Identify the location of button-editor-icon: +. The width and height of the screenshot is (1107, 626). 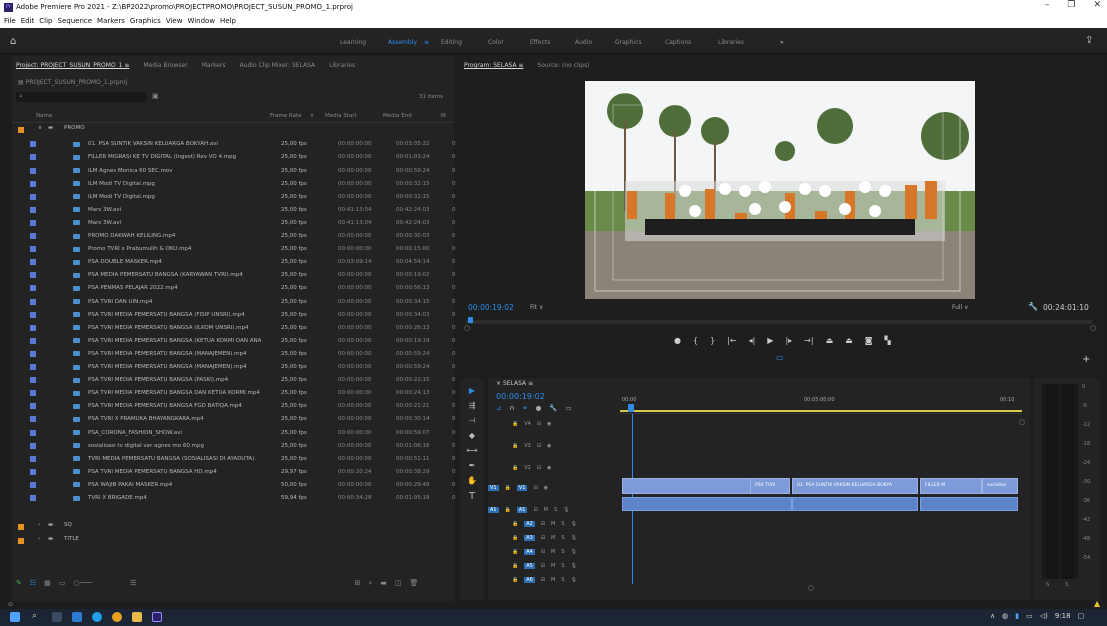
(1086, 359).